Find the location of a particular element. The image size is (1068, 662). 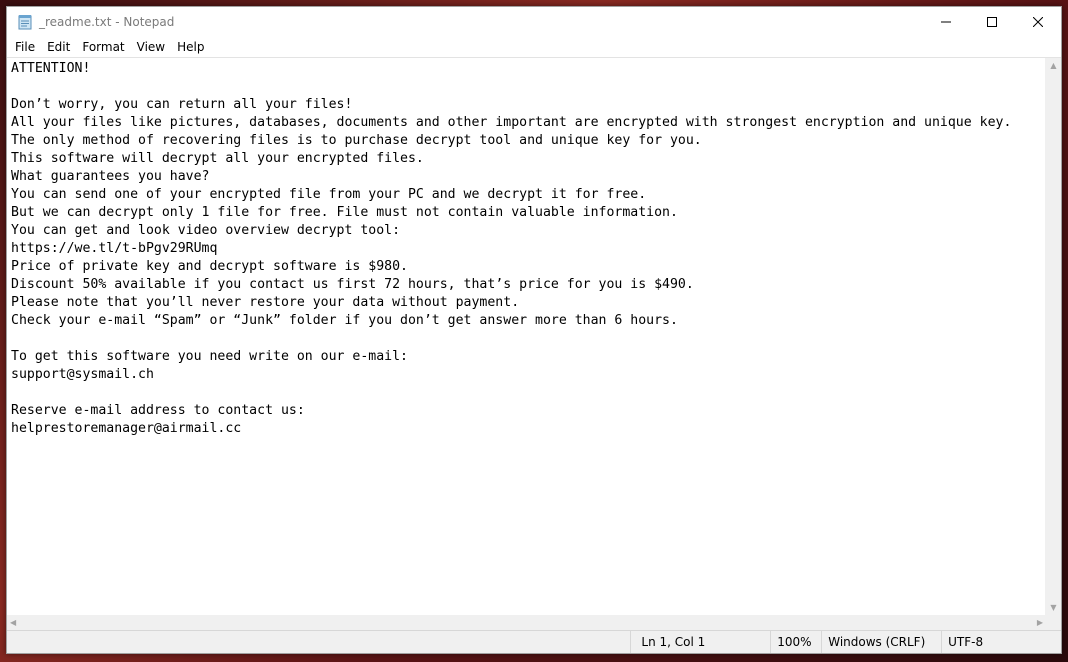

scroll-left-icon: ◀ is located at coordinates (13, 622).